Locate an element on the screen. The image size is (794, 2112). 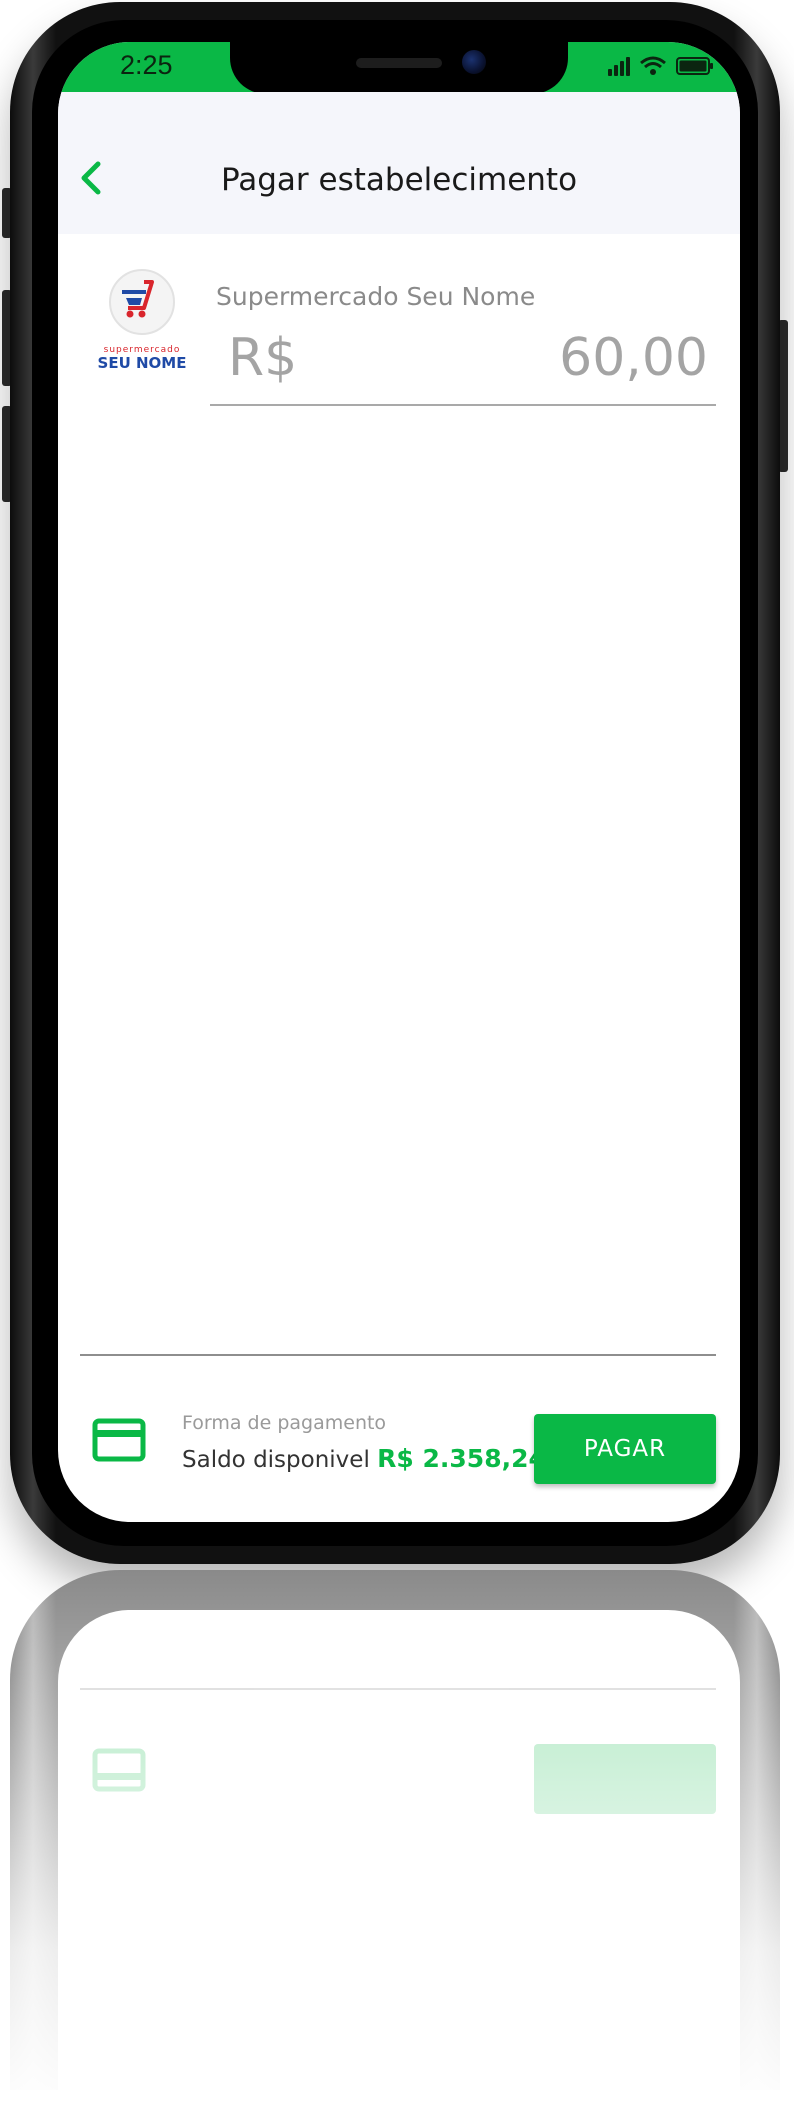
amount-value: 60,00 is located at coordinates (633, 358).